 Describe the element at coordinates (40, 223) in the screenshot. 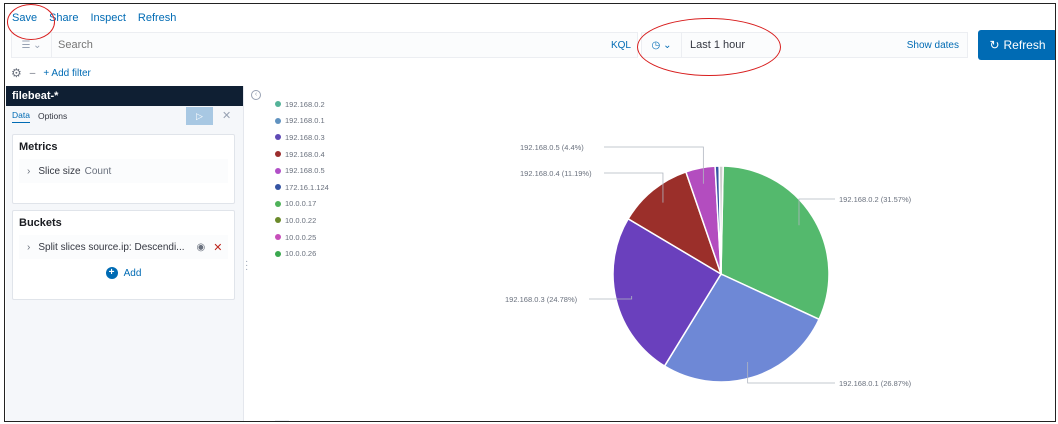

I see `buckets-heading: Buckets` at that location.